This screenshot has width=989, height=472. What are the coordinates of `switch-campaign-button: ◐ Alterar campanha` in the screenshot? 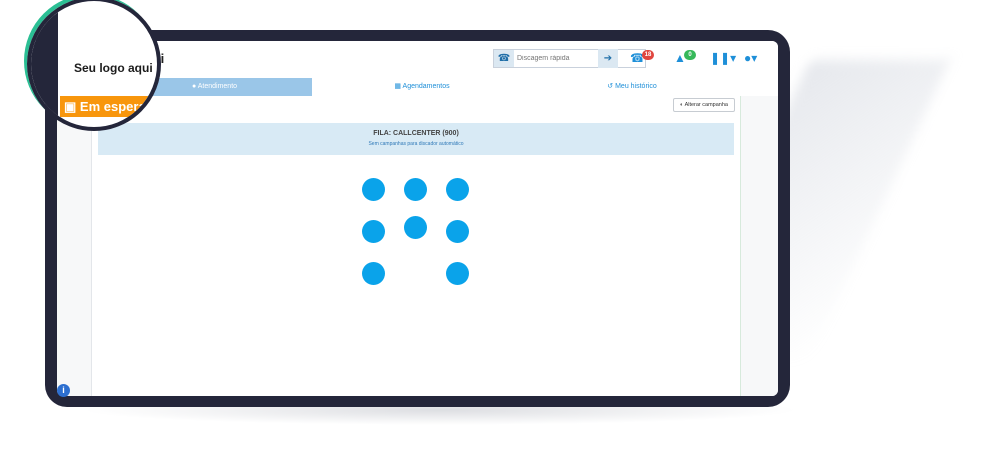 It's located at (704, 105).